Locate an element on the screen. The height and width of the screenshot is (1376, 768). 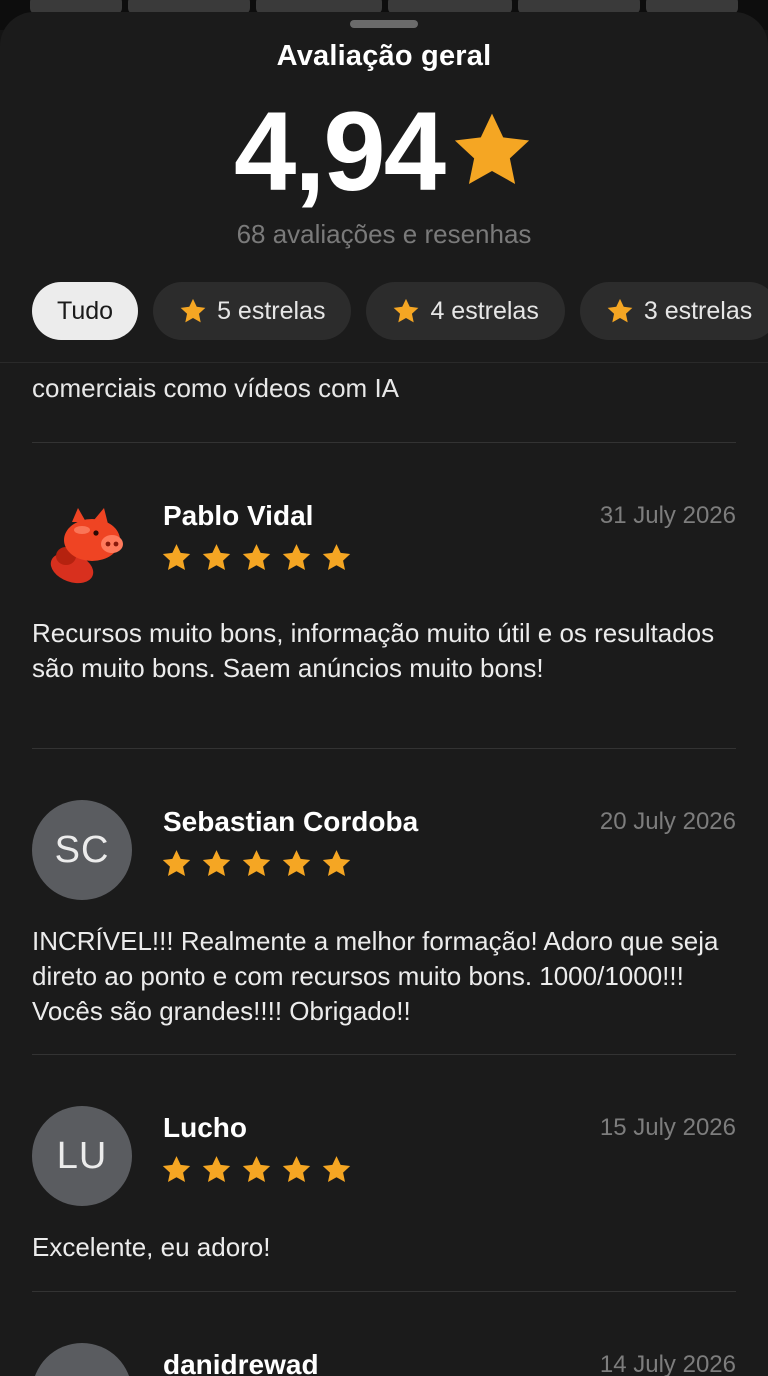
filter-chip-4-stars: 4 estrelas is located at coordinates (465, 311).